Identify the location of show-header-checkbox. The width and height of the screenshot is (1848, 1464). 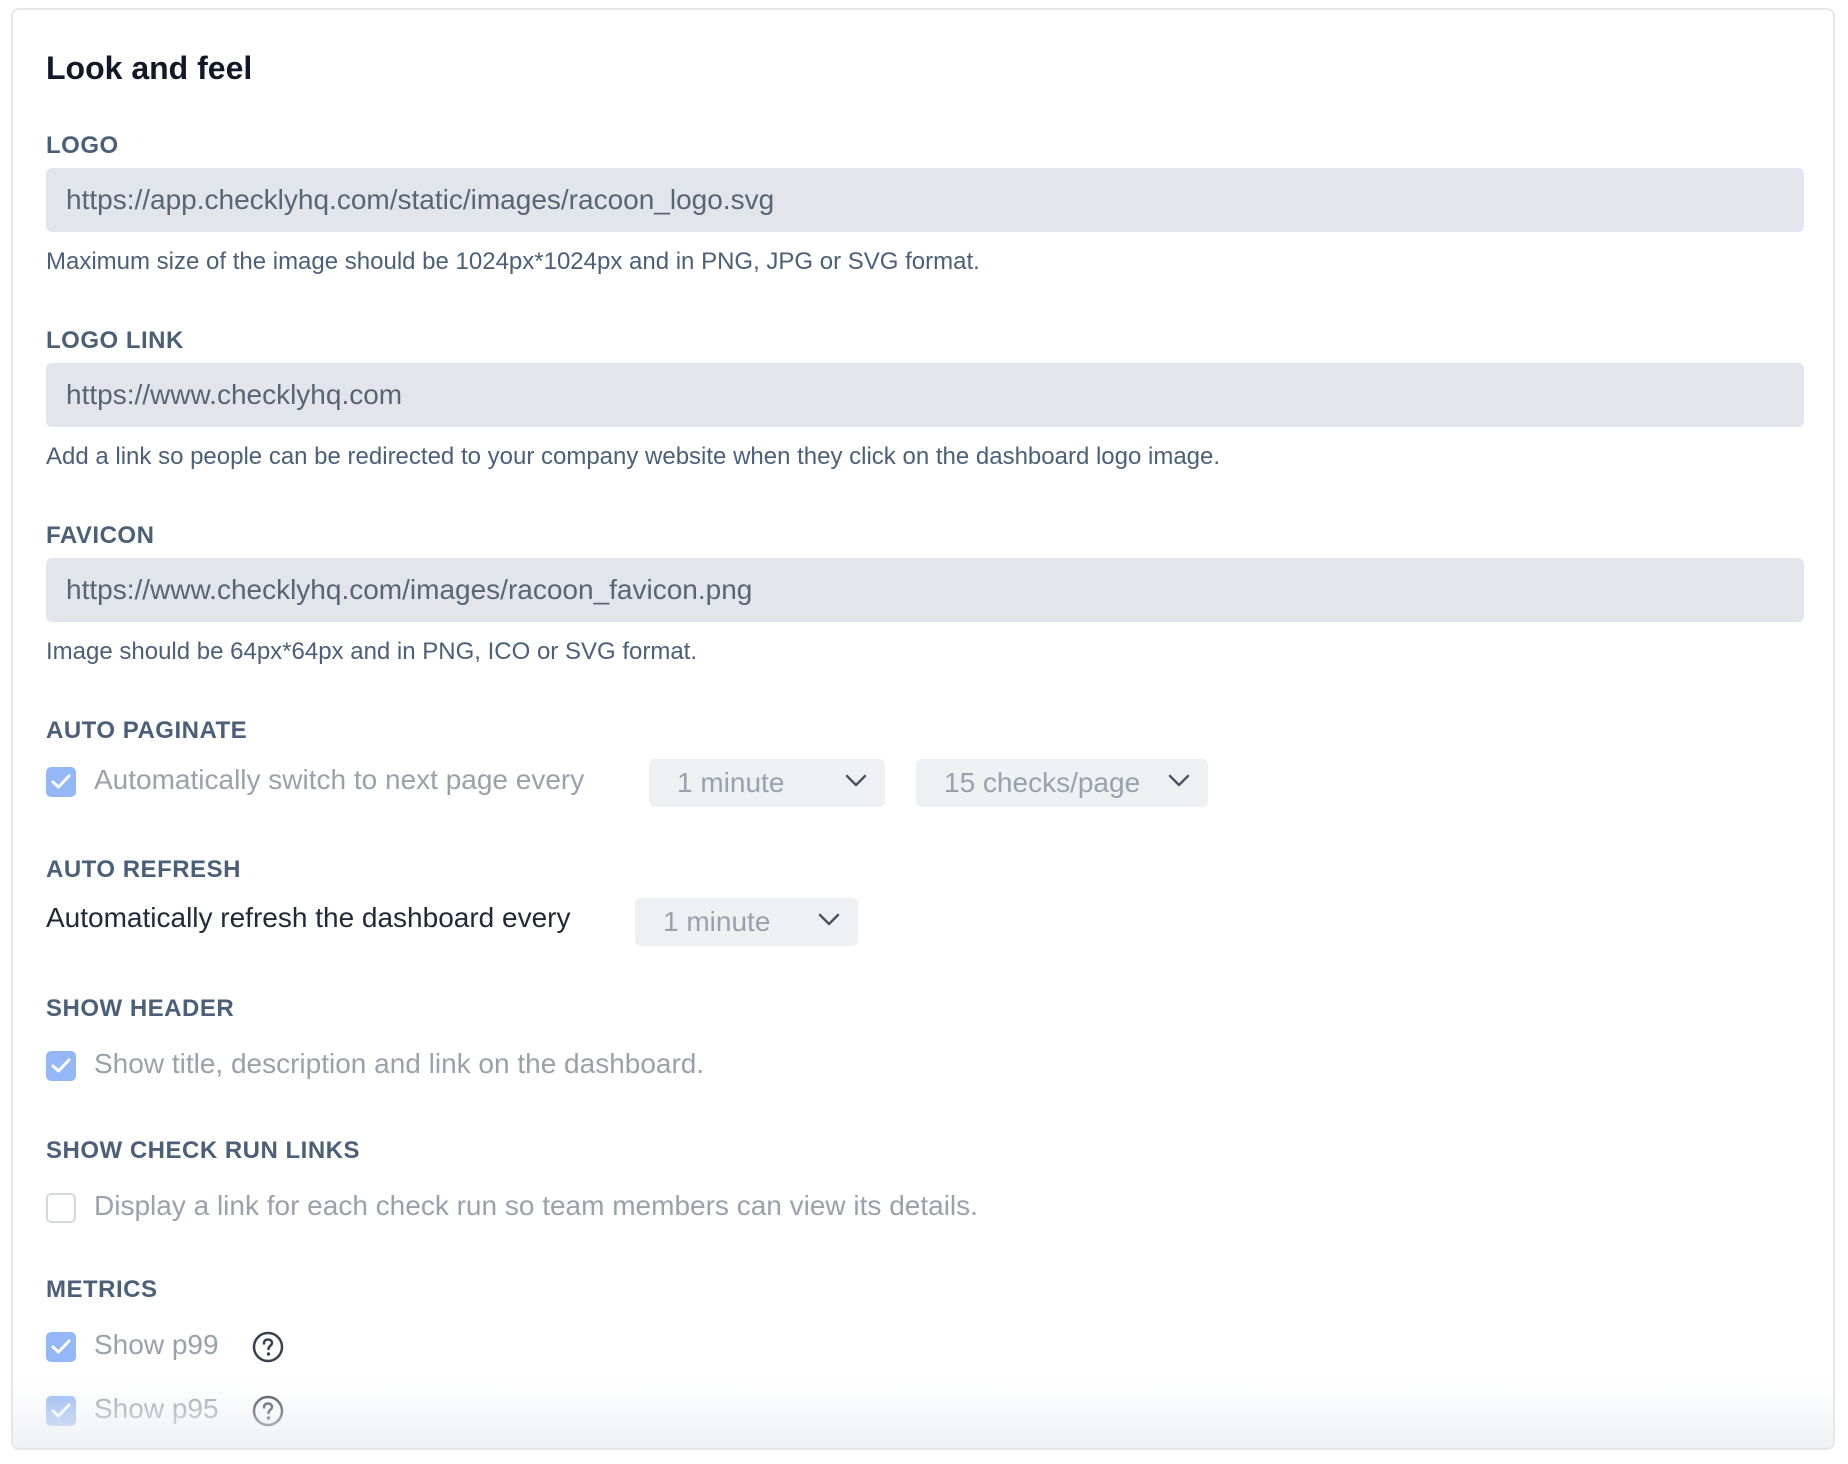
(61, 1066).